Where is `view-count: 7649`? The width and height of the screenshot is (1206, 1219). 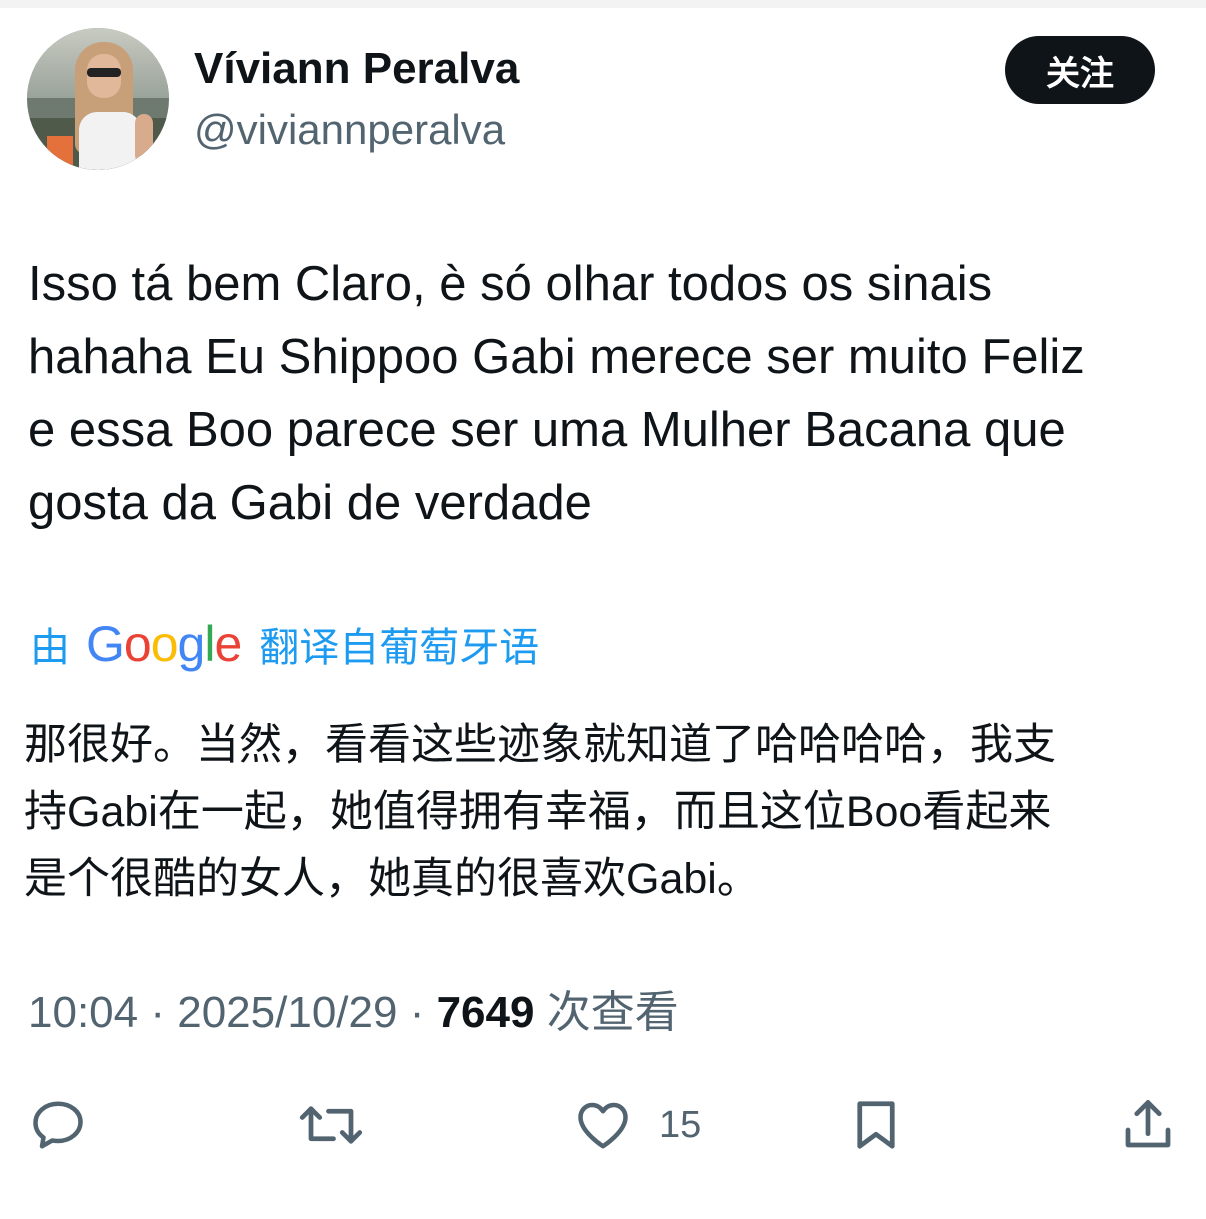
view-count: 7649 is located at coordinates (486, 1012).